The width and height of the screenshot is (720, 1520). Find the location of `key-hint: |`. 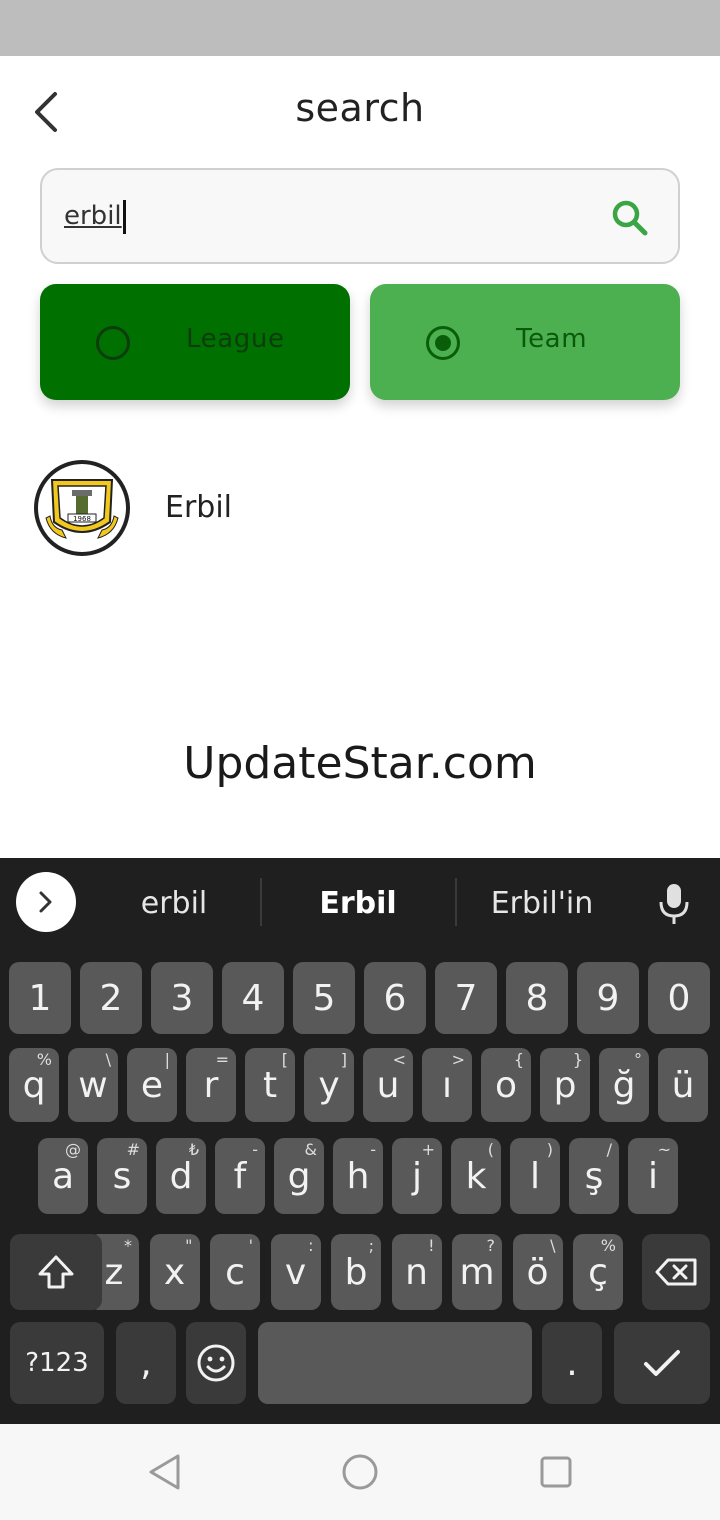

key-hint: | is located at coordinates (167, 1059).